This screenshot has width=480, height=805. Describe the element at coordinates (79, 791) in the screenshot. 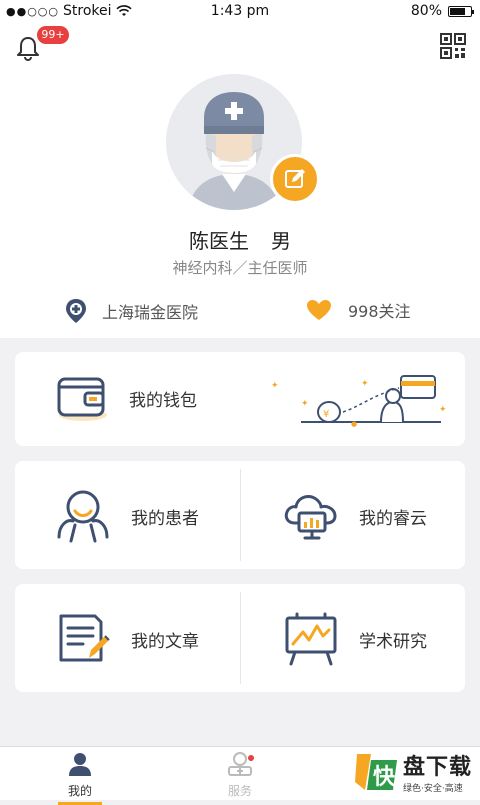

I see `tab-mine-label: 我的` at that location.